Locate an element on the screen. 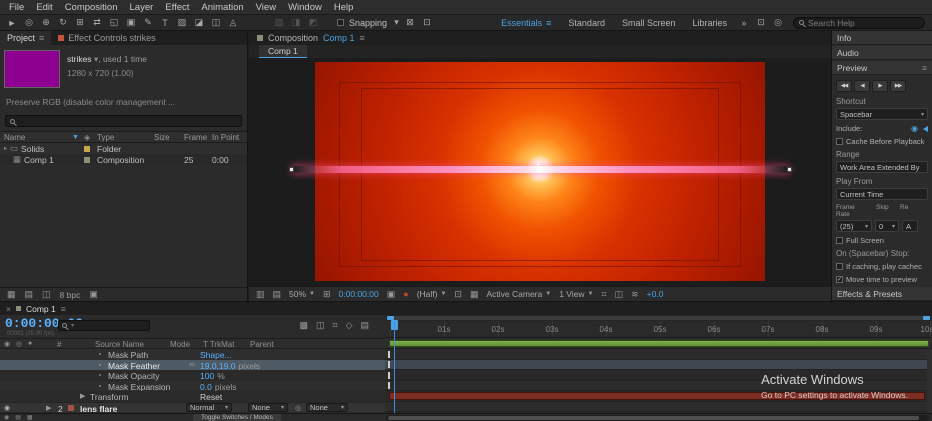 The image size is (932, 421). anchor-point-crosshair: + is located at coordinates (538, 165).